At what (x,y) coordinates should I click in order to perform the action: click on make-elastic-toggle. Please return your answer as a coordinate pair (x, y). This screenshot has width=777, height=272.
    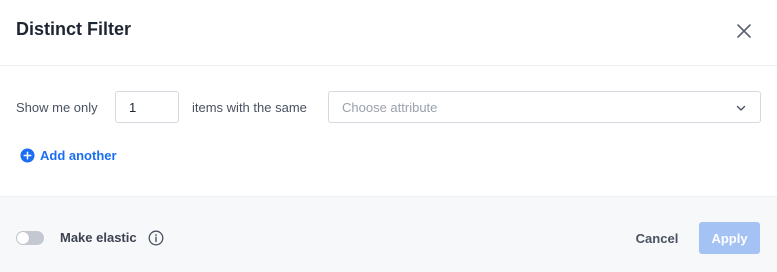
    Looking at the image, I should click on (30, 238).